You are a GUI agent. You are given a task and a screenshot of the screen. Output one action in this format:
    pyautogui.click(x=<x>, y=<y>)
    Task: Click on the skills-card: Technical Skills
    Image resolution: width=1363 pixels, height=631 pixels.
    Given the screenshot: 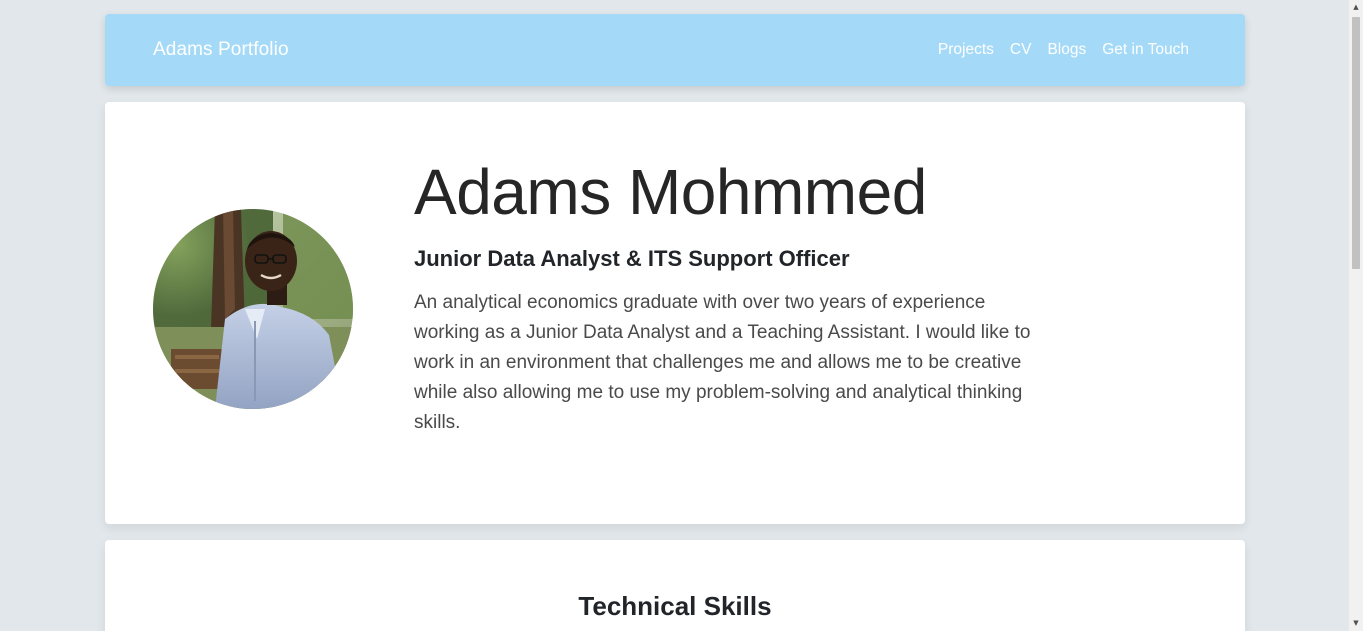 What is the action you would take?
    pyautogui.click(x=675, y=585)
    